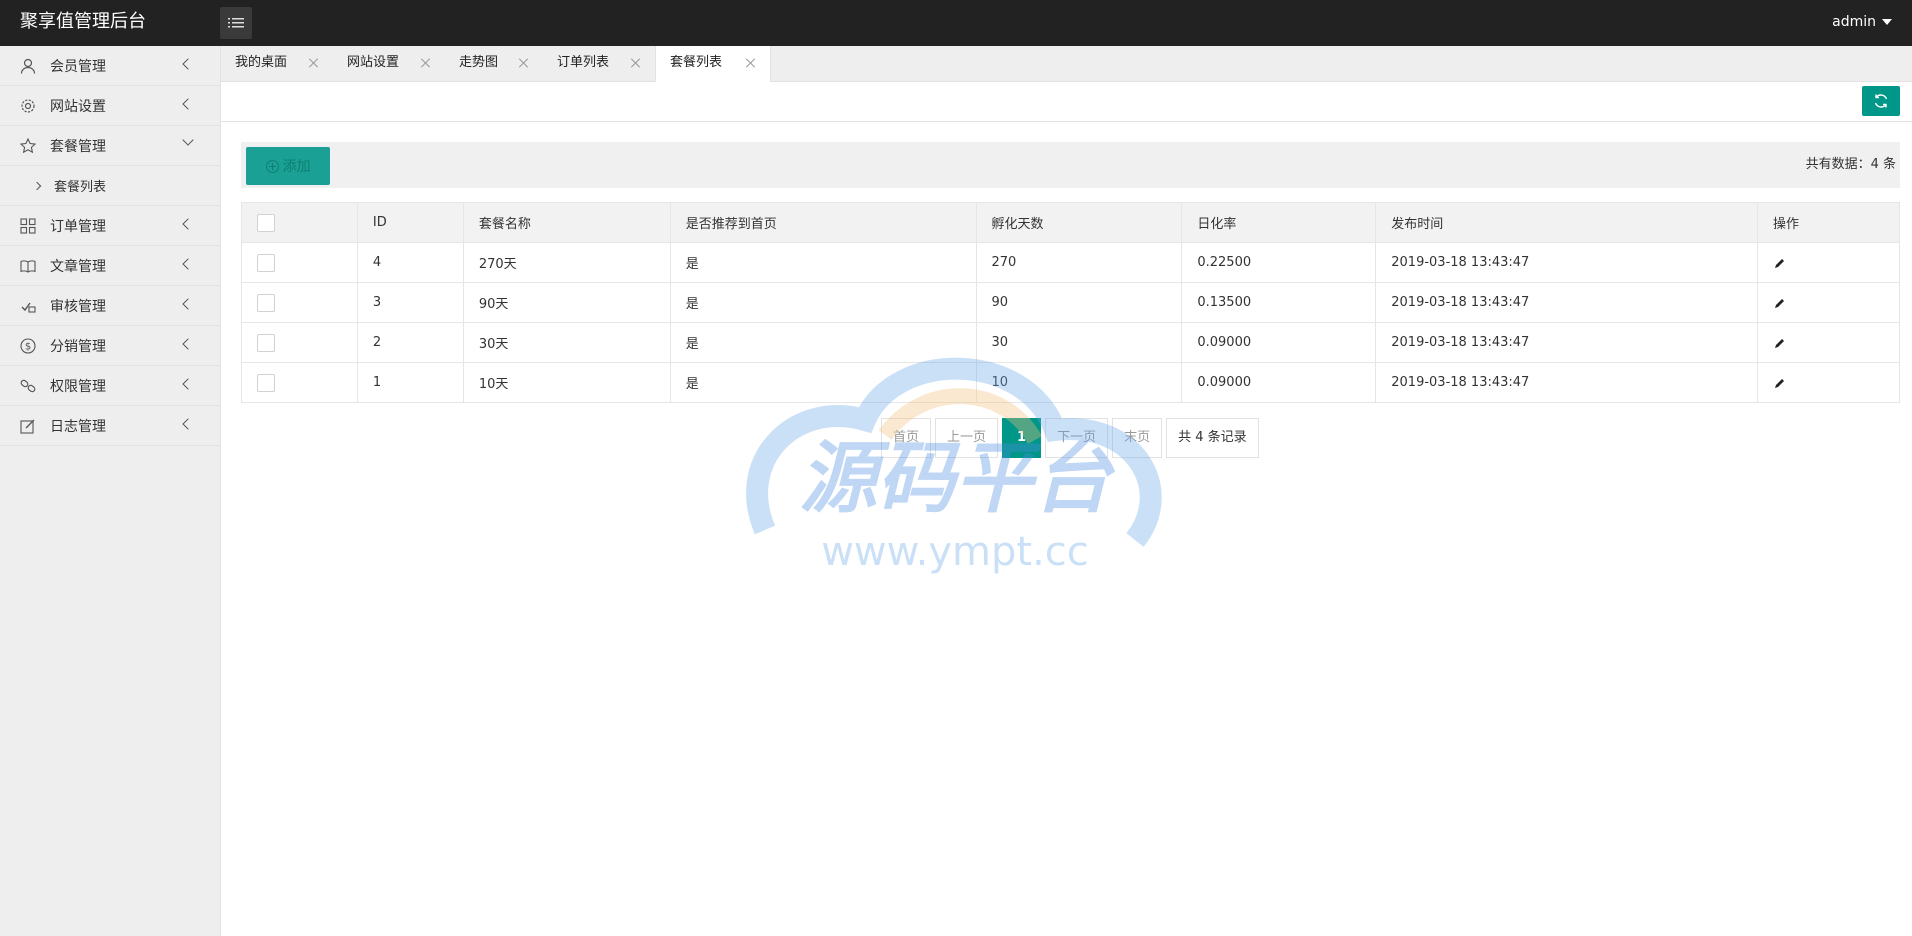 This screenshot has width=1912, height=936. Describe the element at coordinates (28, 306) in the screenshot. I see `audit-icon` at that location.